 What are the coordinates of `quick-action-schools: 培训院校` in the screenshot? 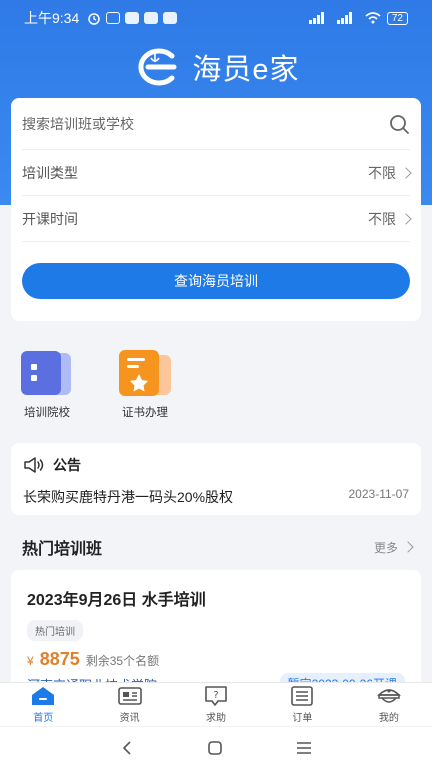 It's located at (47, 384).